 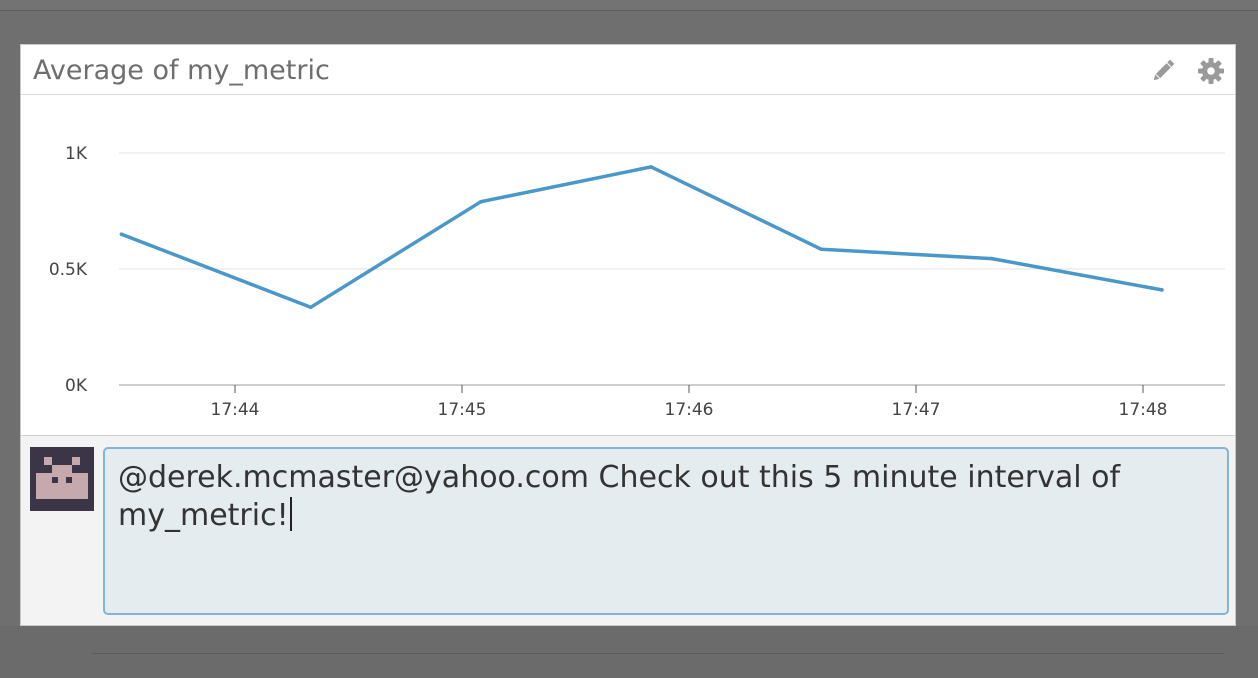 What do you see at coordinates (916, 410) in the screenshot?
I see `x-tick-label: 17:47` at bounding box center [916, 410].